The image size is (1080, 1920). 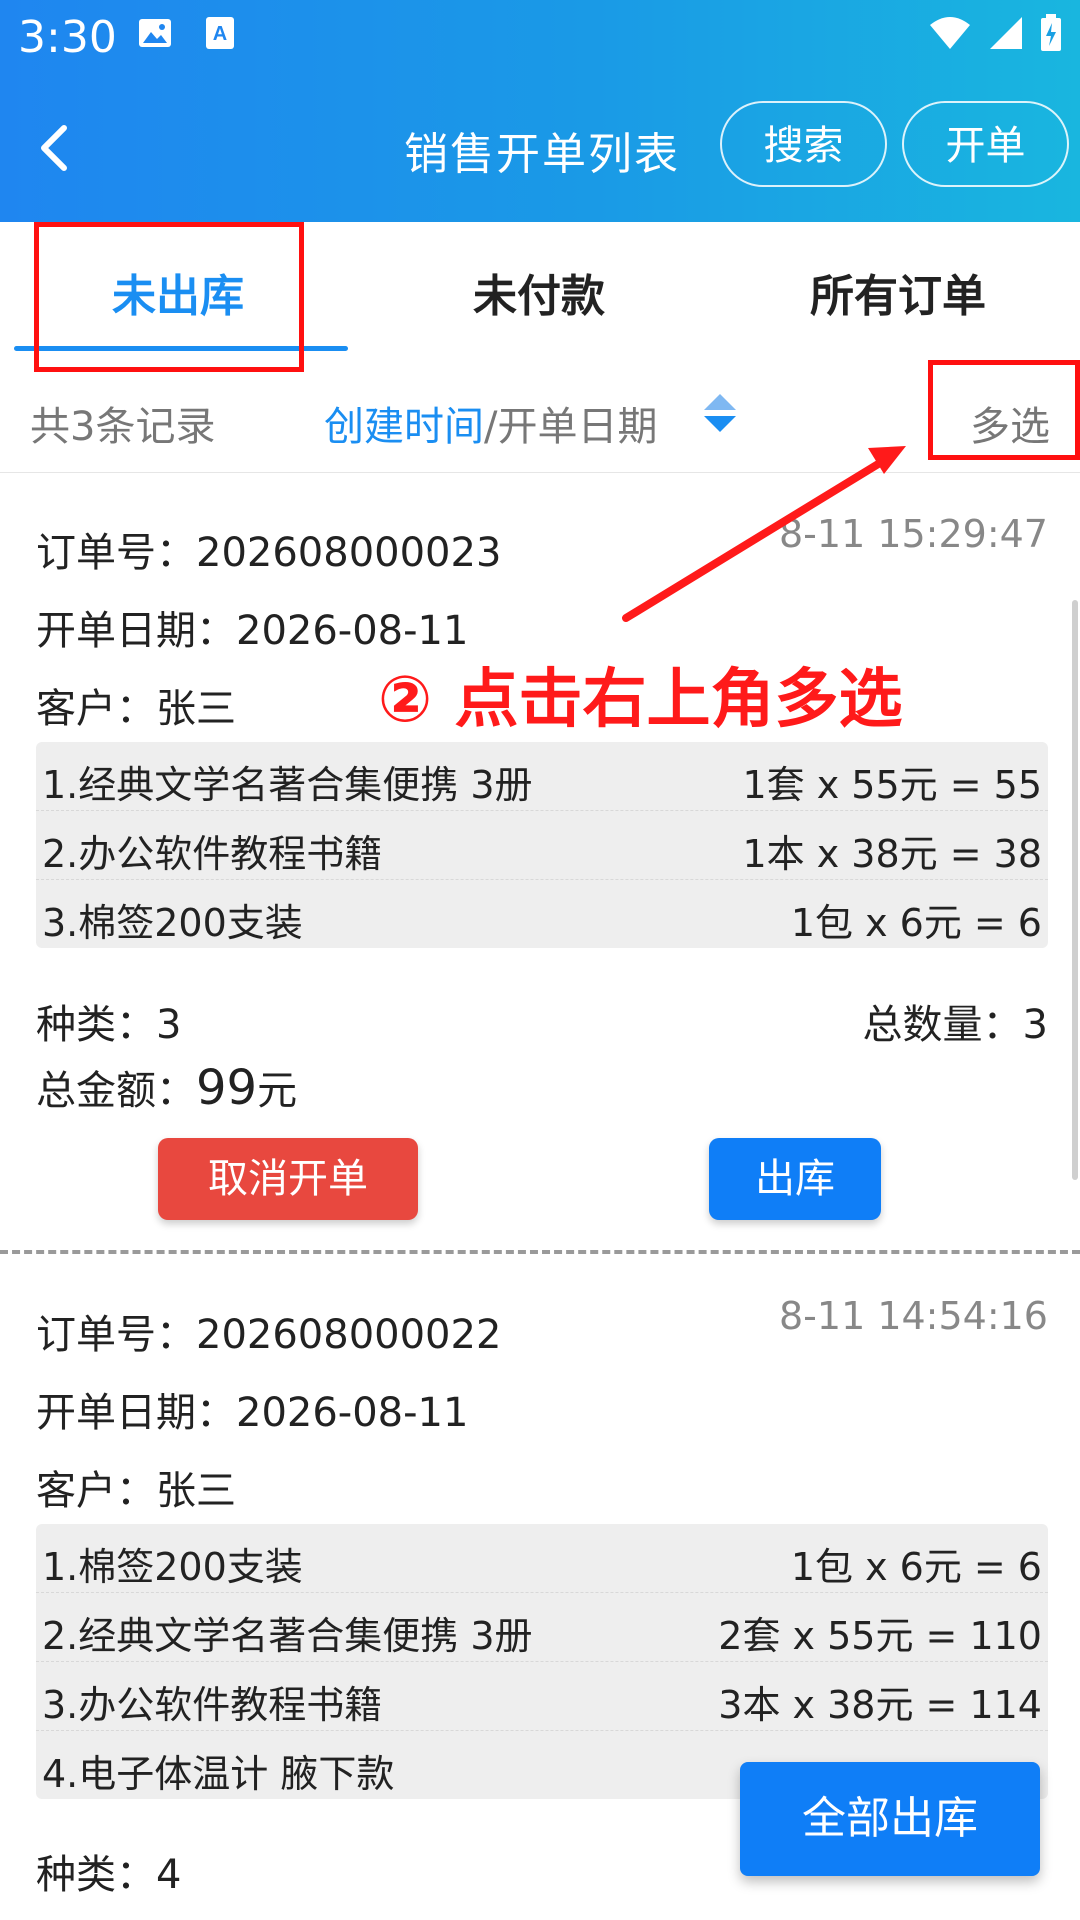 What do you see at coordinates (880, 1705) in the screenshot?
I see `item-price: 3本 x 38元 = 114` at bounding box center [880, 1705].